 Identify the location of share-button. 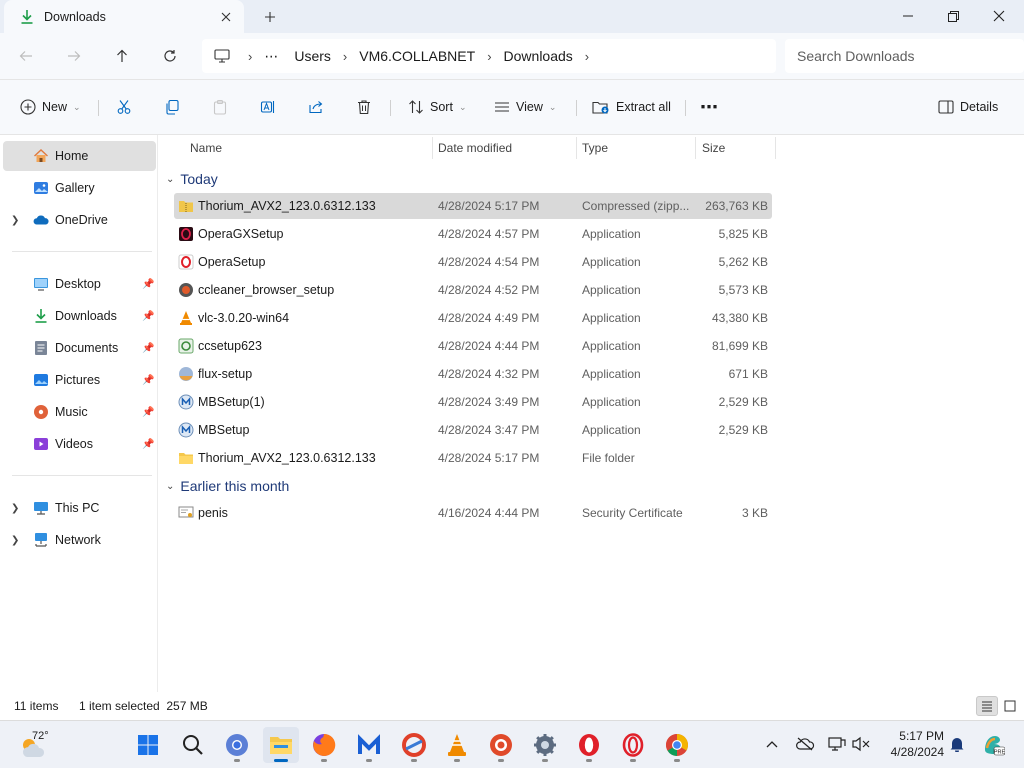
(316, 107).